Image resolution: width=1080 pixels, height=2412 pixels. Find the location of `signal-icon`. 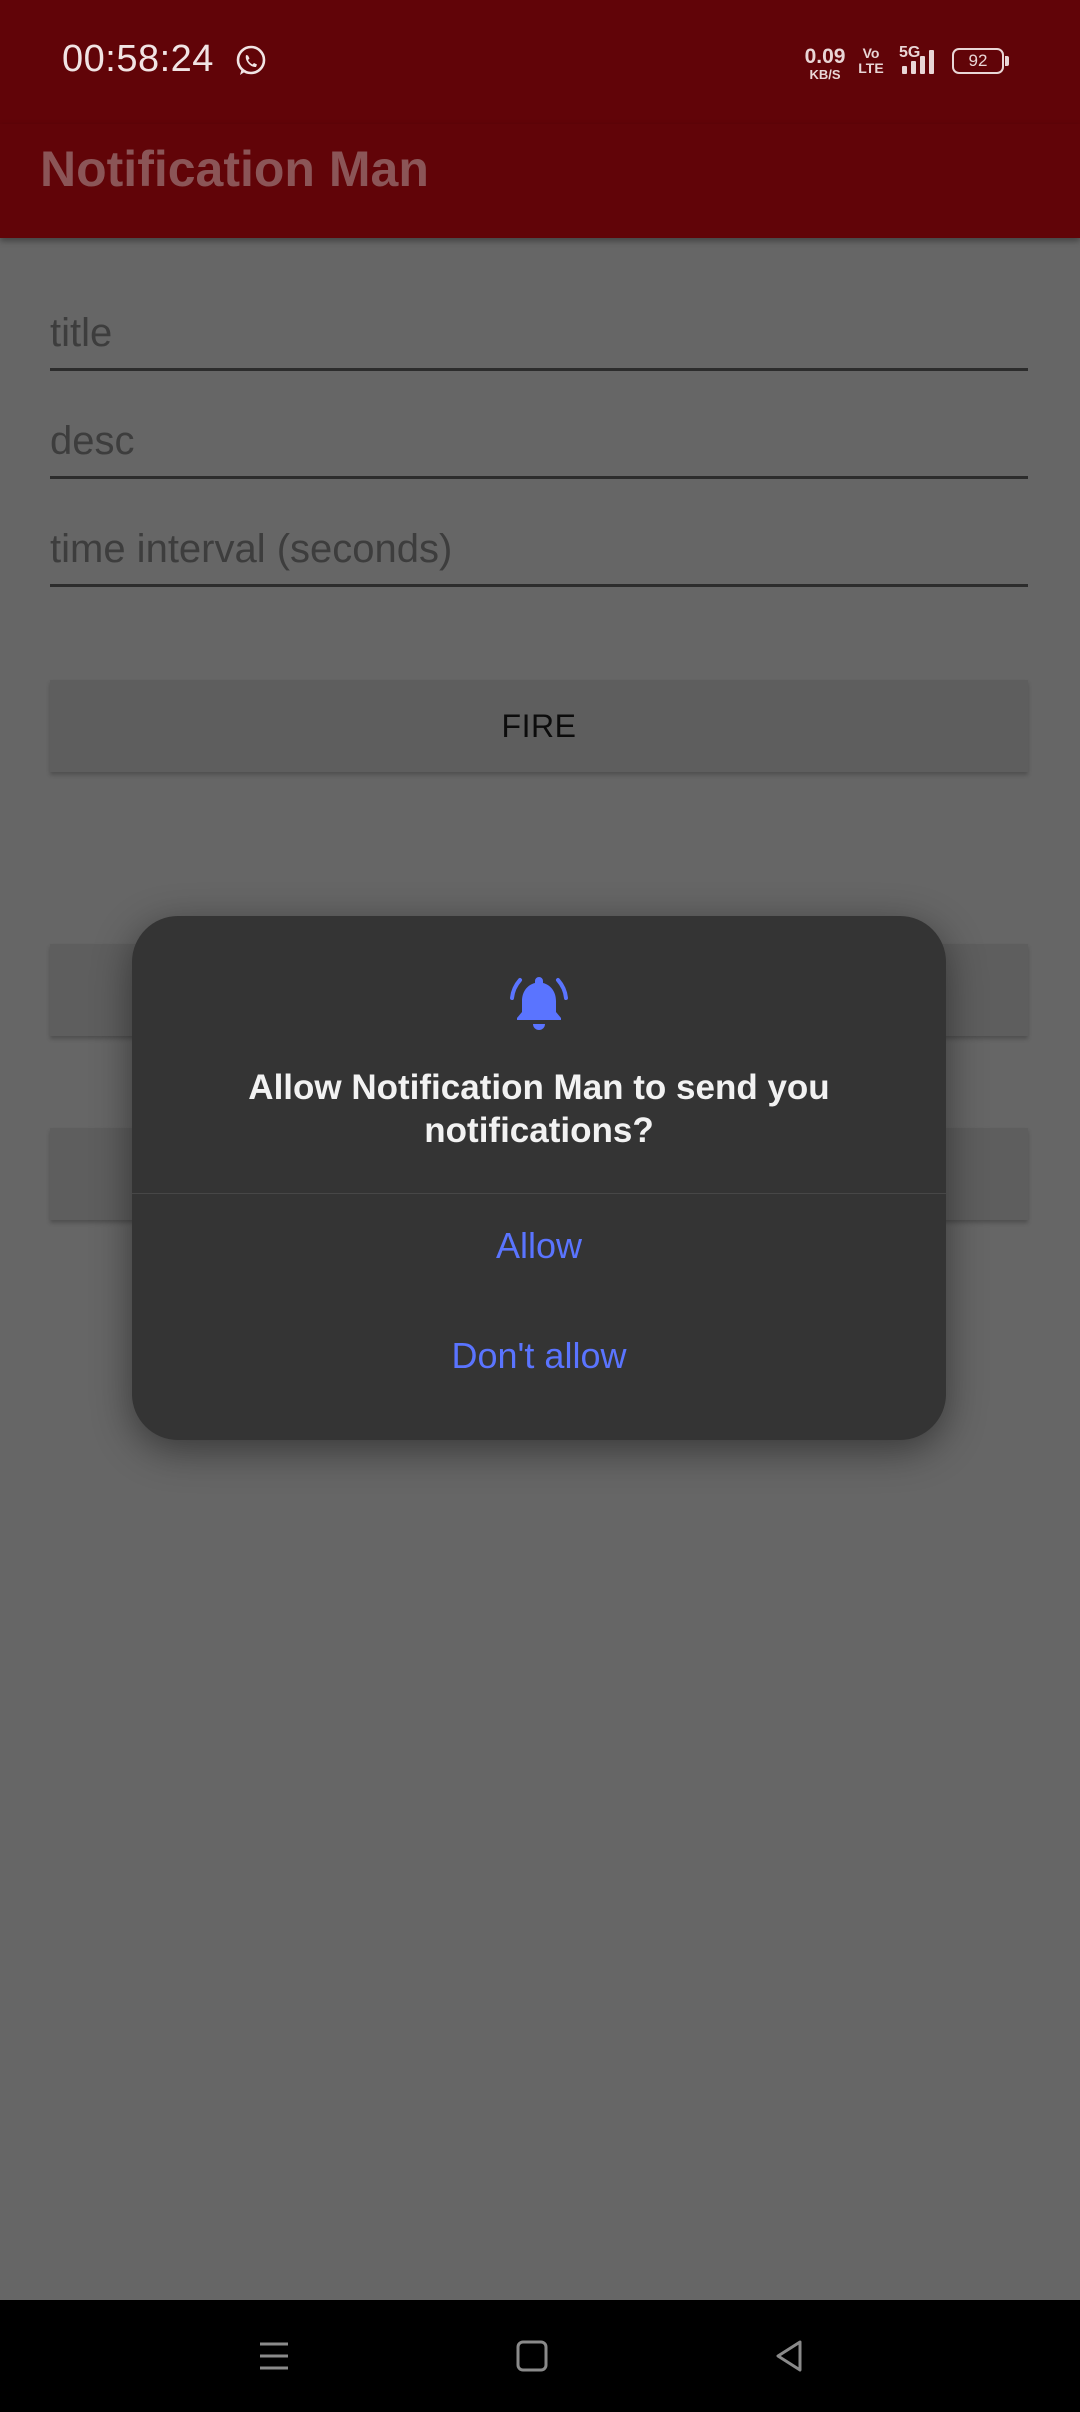

signal-icon is located at coordinates (918, 62).